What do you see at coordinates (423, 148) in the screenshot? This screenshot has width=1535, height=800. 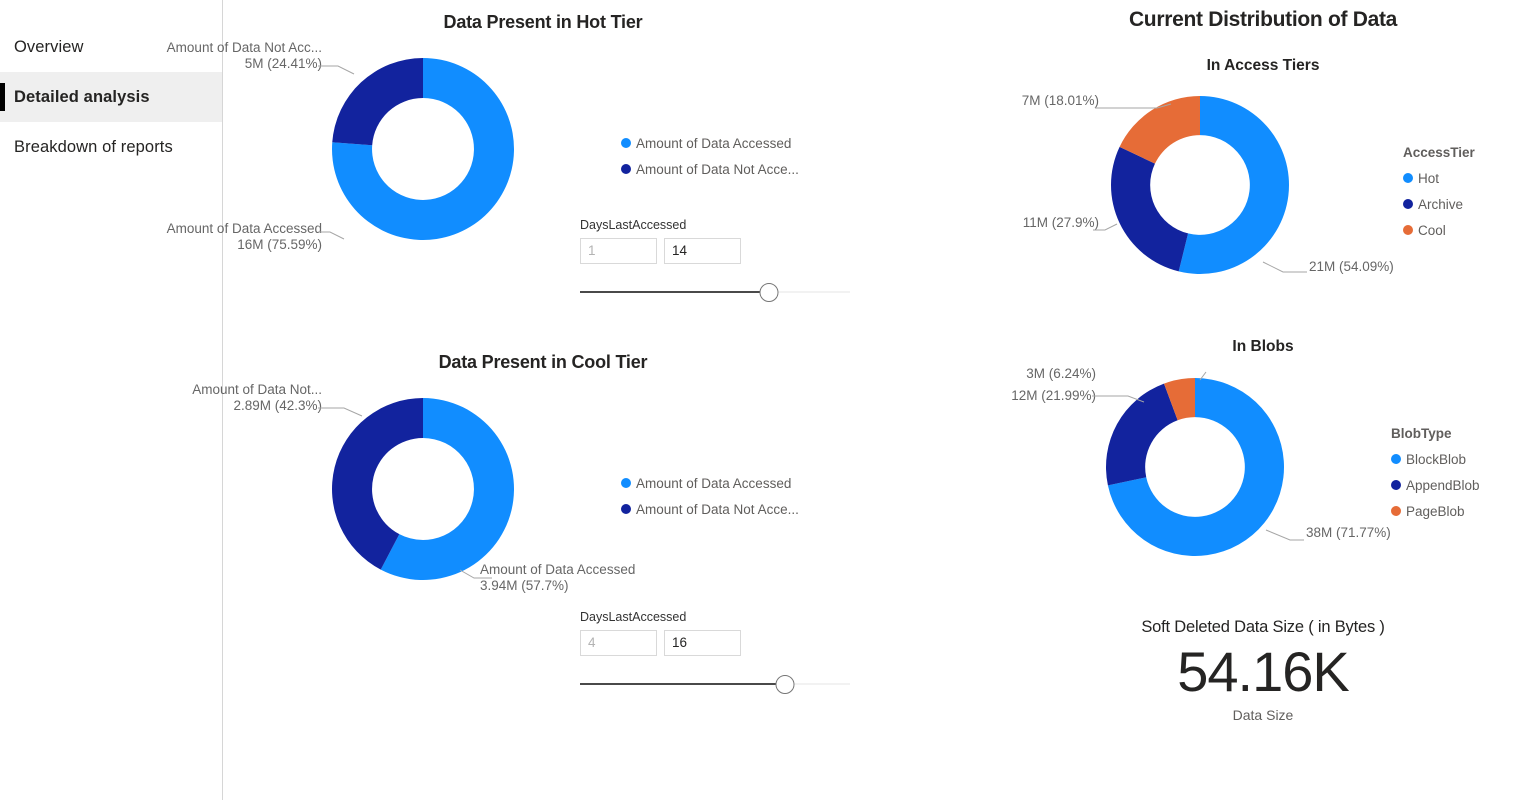 I see `hot_tier-donut-svg` at bounding box center [423, 148].